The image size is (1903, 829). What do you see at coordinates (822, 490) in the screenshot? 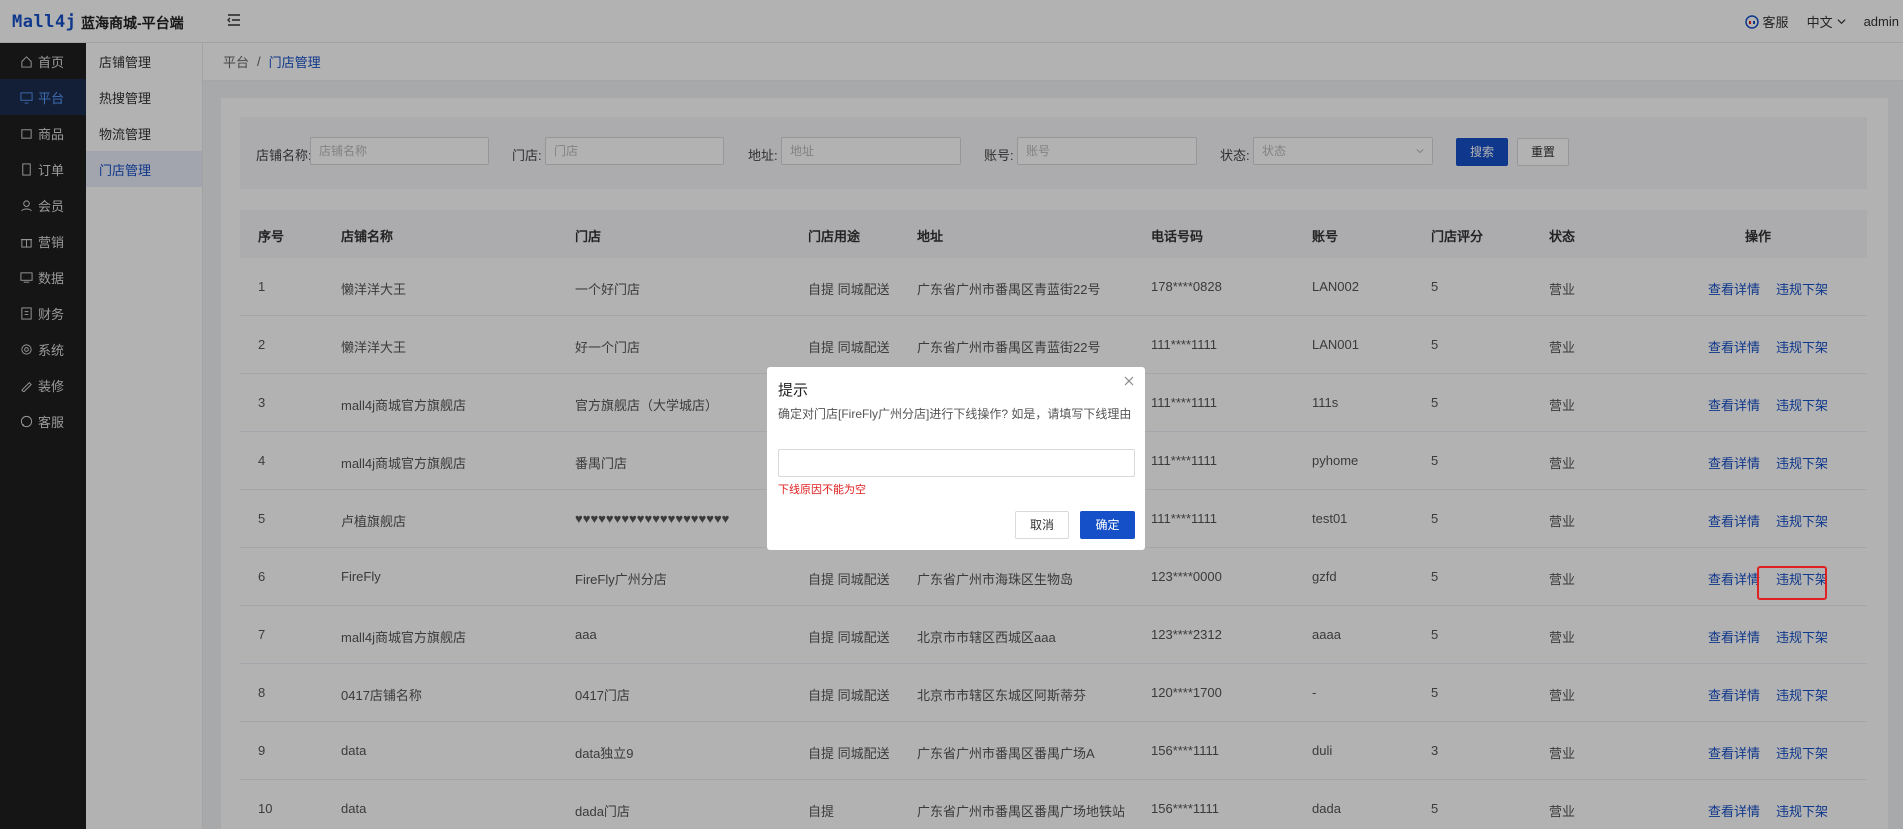
I see `validation-error: 下线原因不能为空` at bounding box center [822, 490].